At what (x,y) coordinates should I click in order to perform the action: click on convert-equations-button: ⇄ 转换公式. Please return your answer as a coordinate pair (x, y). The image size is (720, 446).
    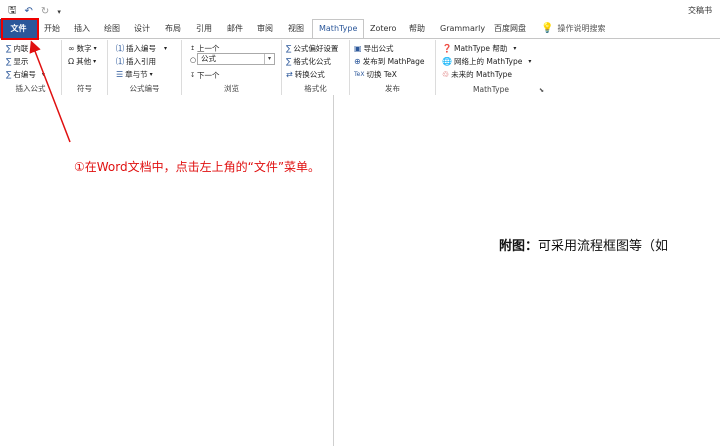
    Looking at the image, I should click on (305, 74).